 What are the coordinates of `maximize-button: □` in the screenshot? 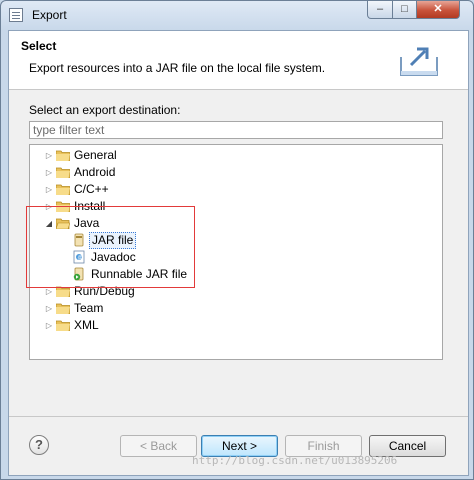 It's located at (404, 10).